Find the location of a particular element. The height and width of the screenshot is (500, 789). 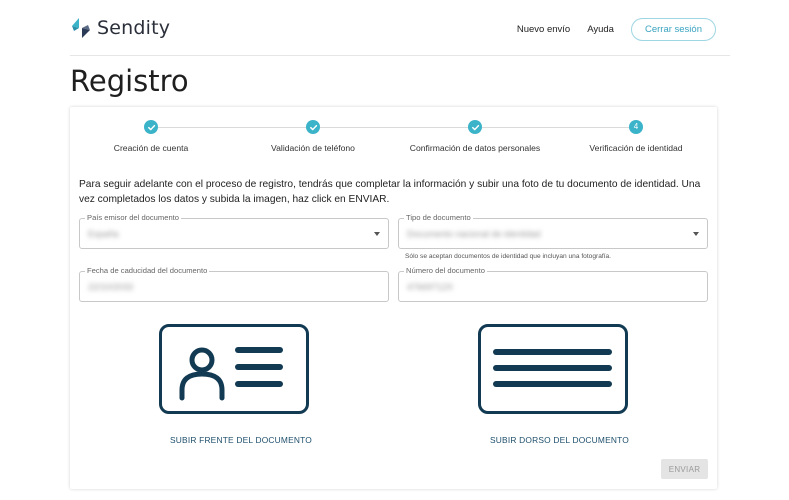

id-card-back-icon is located at coordinates (552, 368).